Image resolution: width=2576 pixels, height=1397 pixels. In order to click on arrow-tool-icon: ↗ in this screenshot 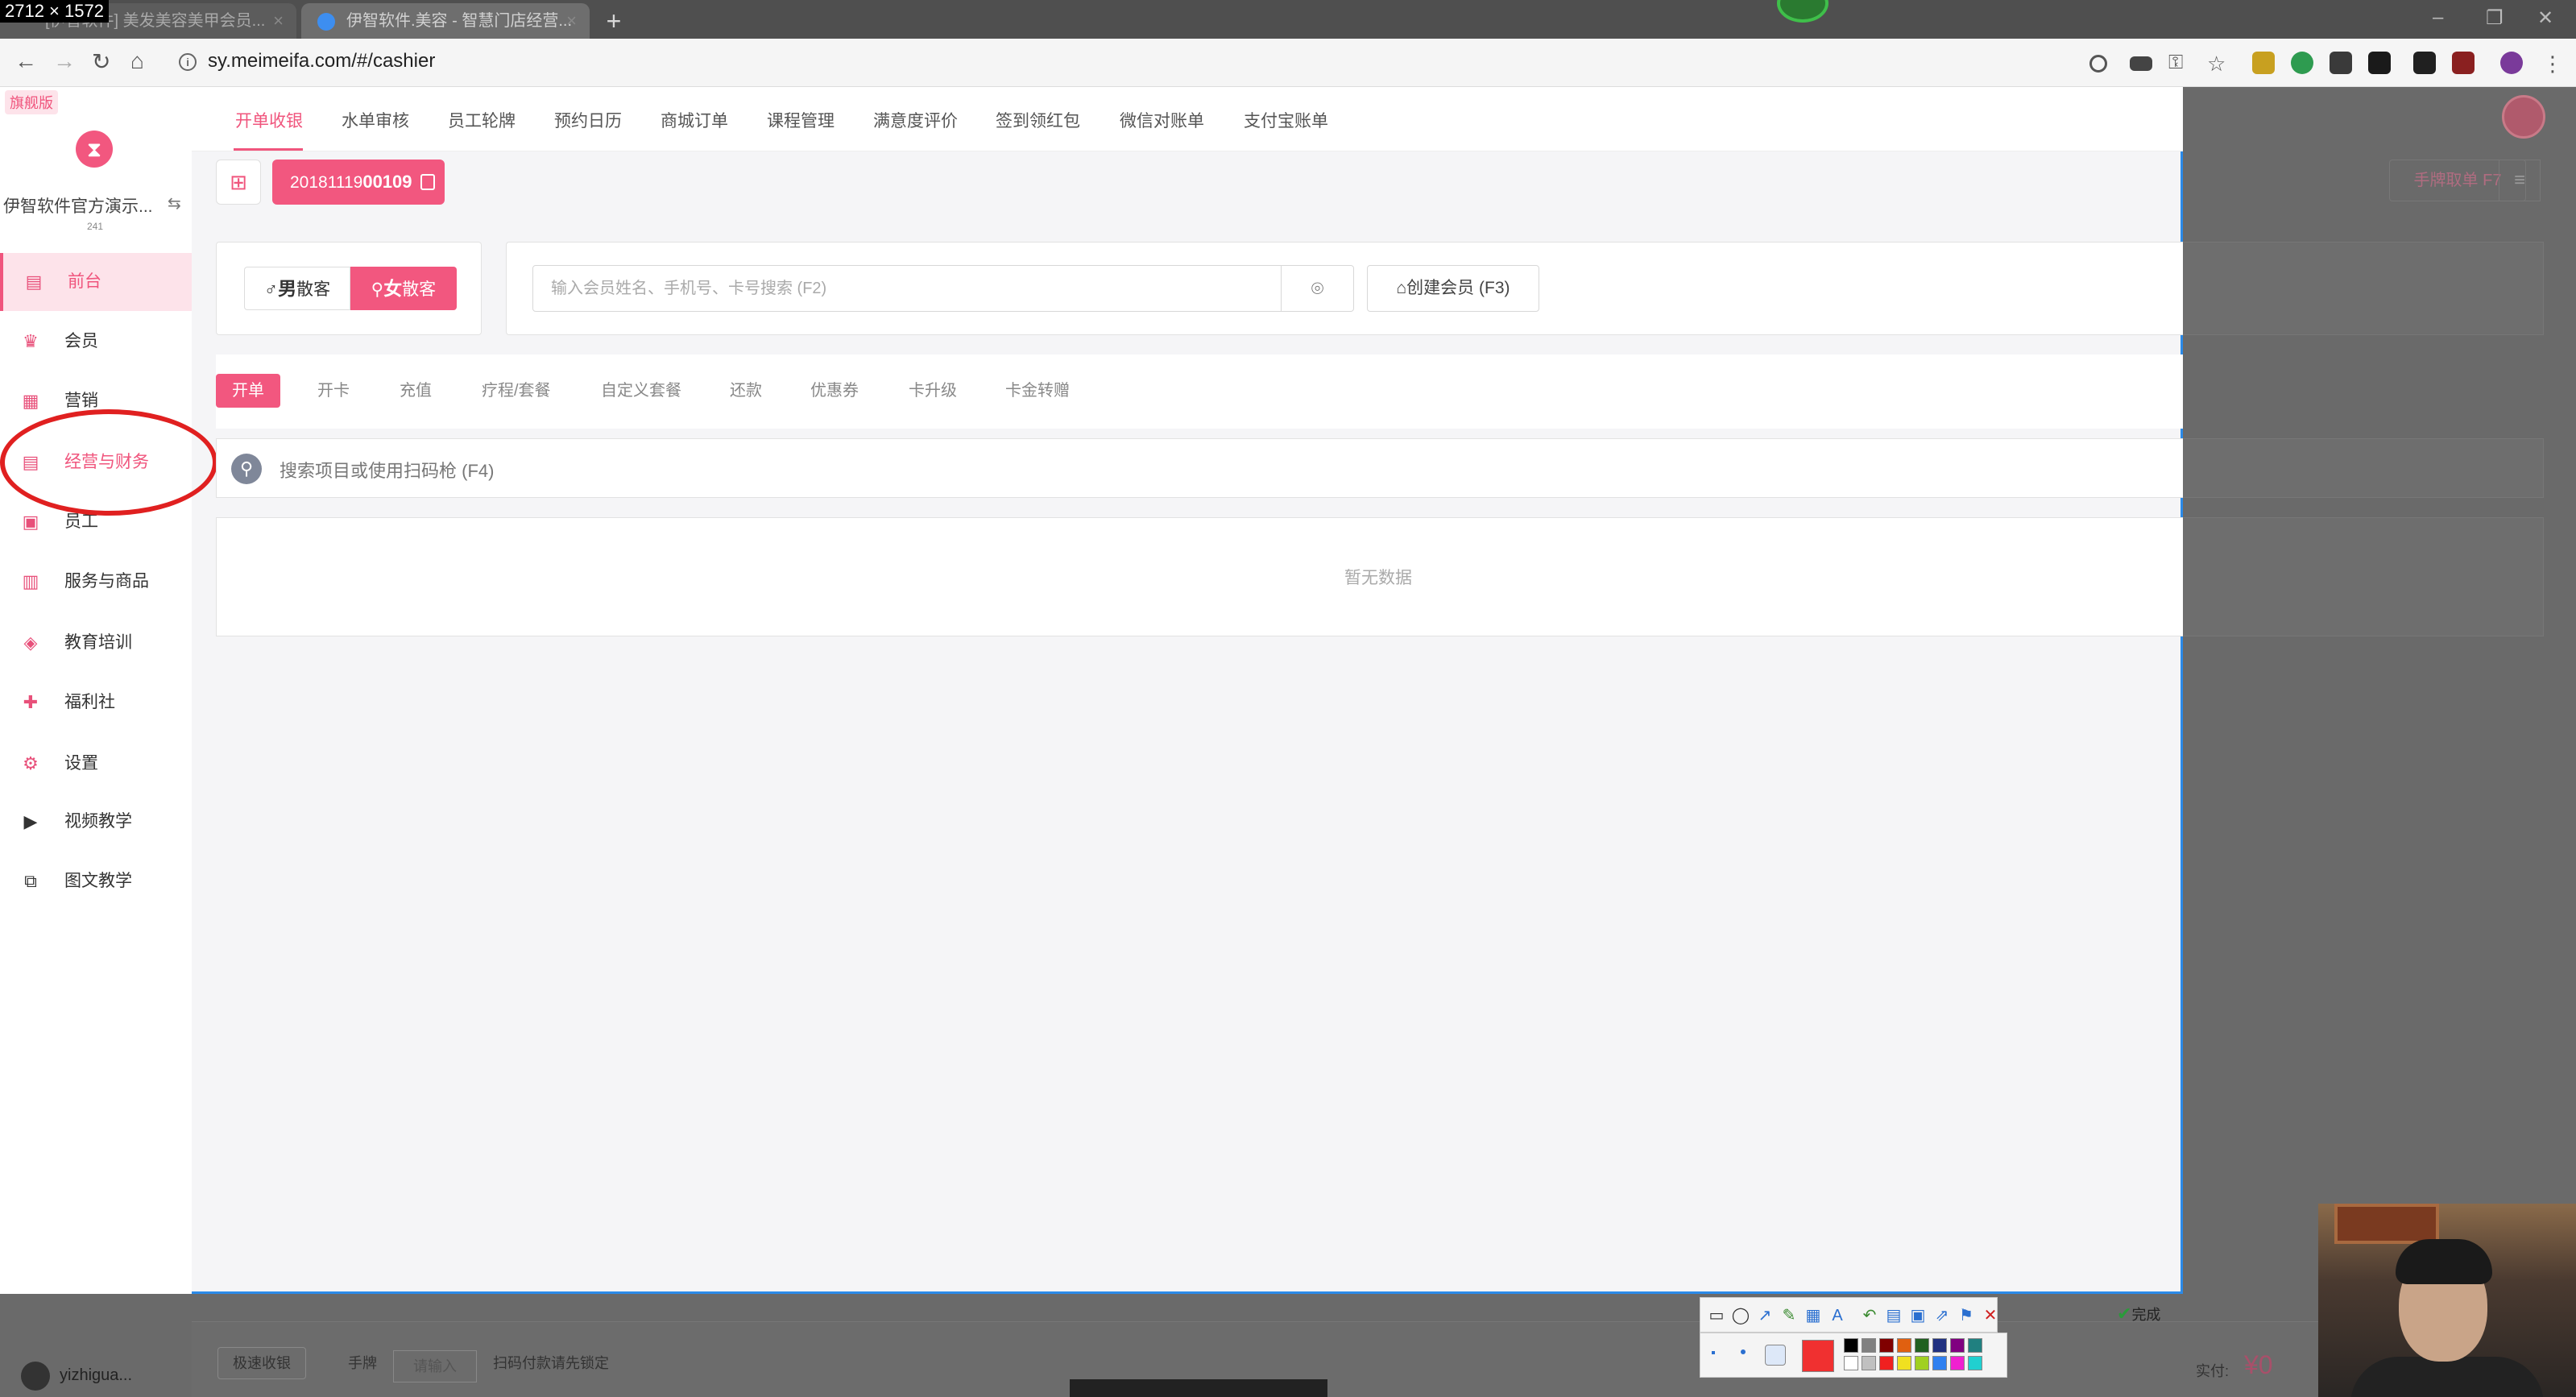, I will do `click(1765, 1315)`.